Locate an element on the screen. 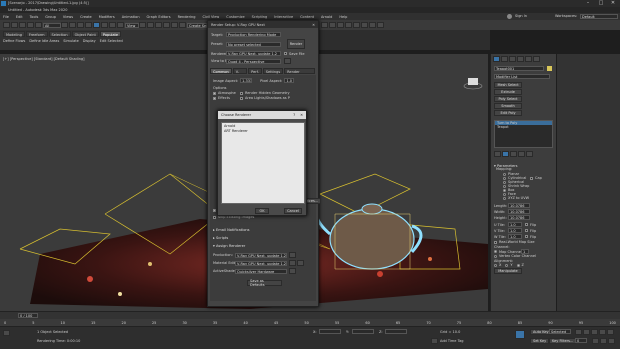 Image resolution: width=620 pixels, height=349 pixels. hierarchy-tab-icon is located at coordinates (512, 59).